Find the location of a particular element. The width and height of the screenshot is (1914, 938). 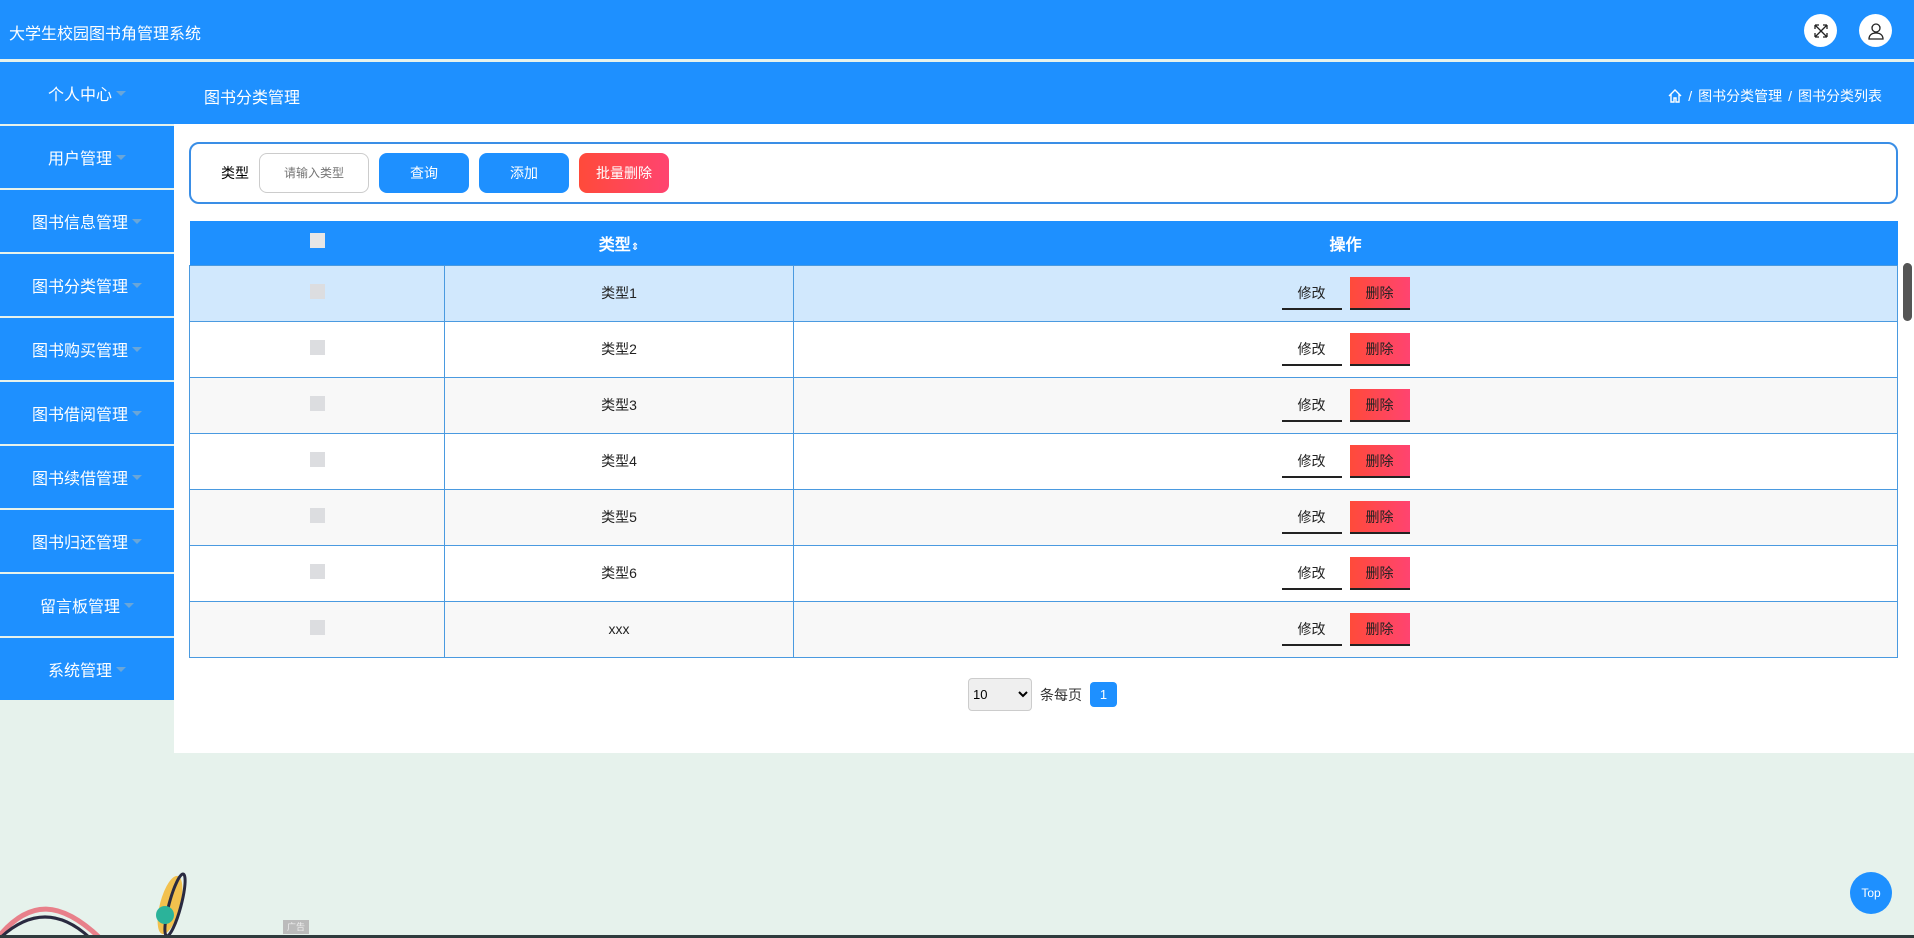

type-cell: 类型1 is located at coordinates (619, 293).